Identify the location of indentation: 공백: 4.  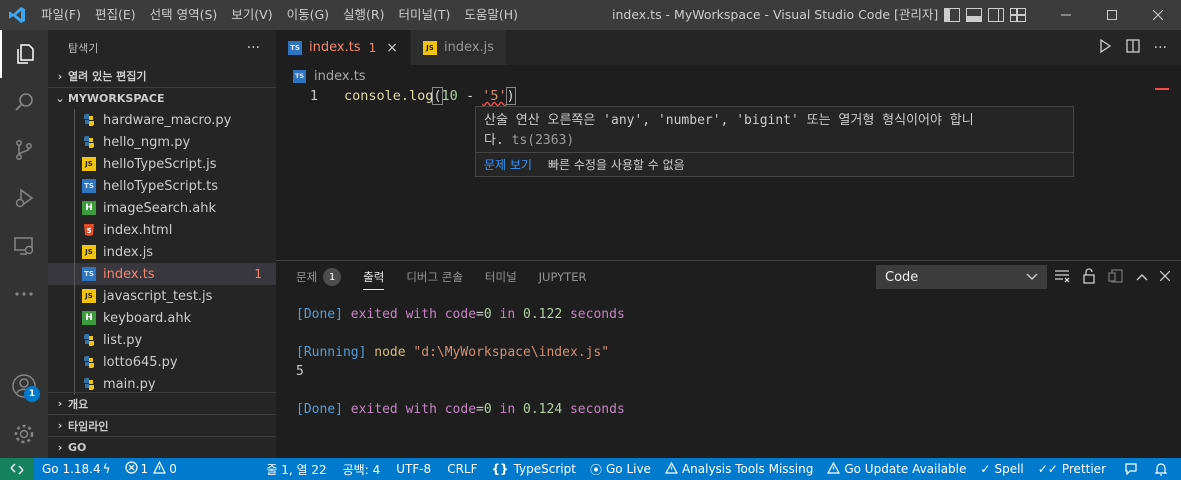
(362, 469).